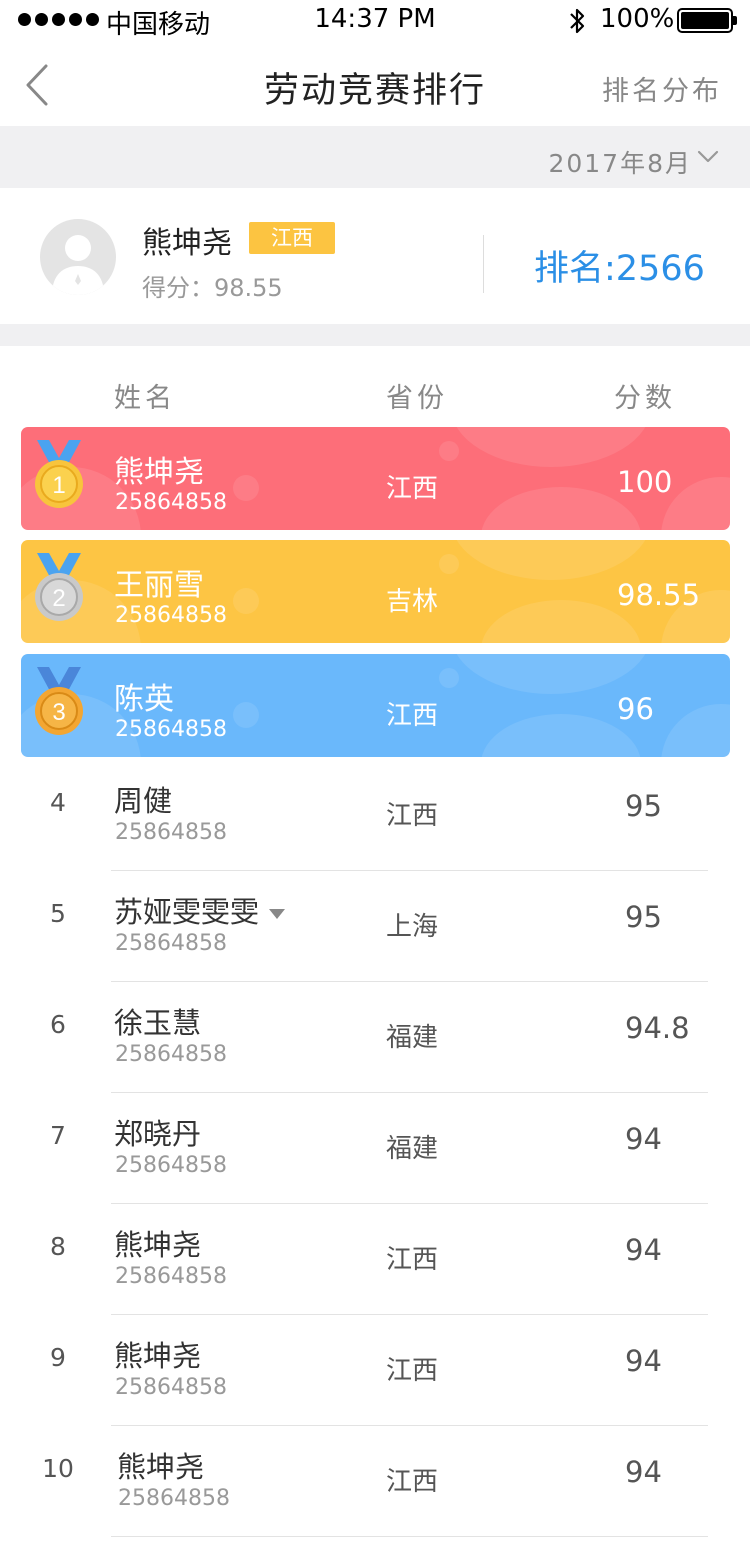 This screenshot has width=750, height=1555. What do you see at coordinates (375, 1370) in the screenshot?
I see `table-row: 9 熊坤尧 25864858 江西 94` at bounding box center [375, 1370].